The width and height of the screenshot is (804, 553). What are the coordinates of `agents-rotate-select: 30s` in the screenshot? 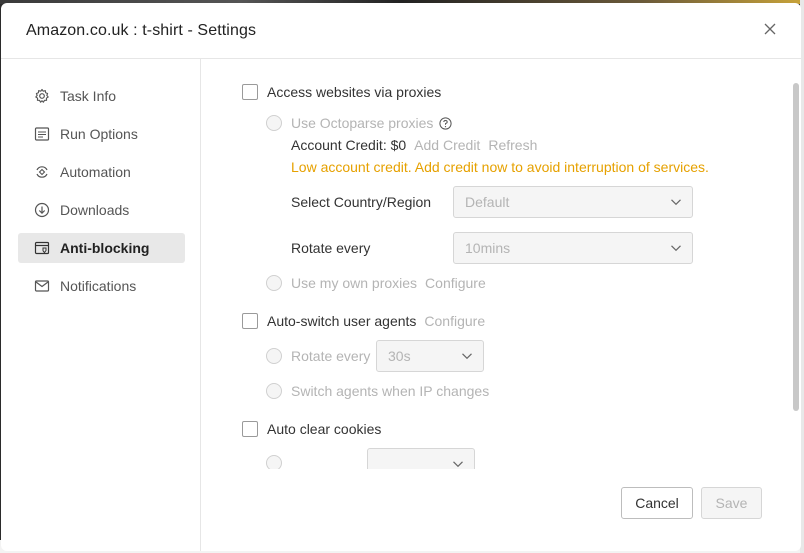 It's located at (430, 356).